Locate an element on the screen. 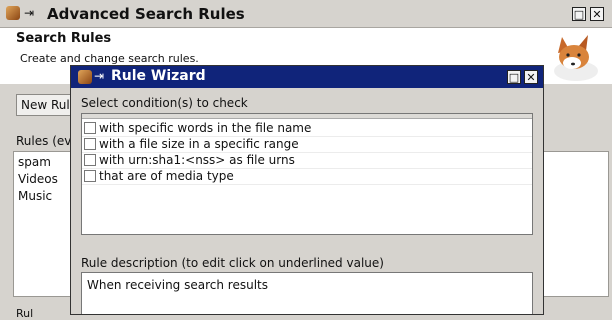  dialog-title: Rule Wizard is located at coordinates (158, 76).